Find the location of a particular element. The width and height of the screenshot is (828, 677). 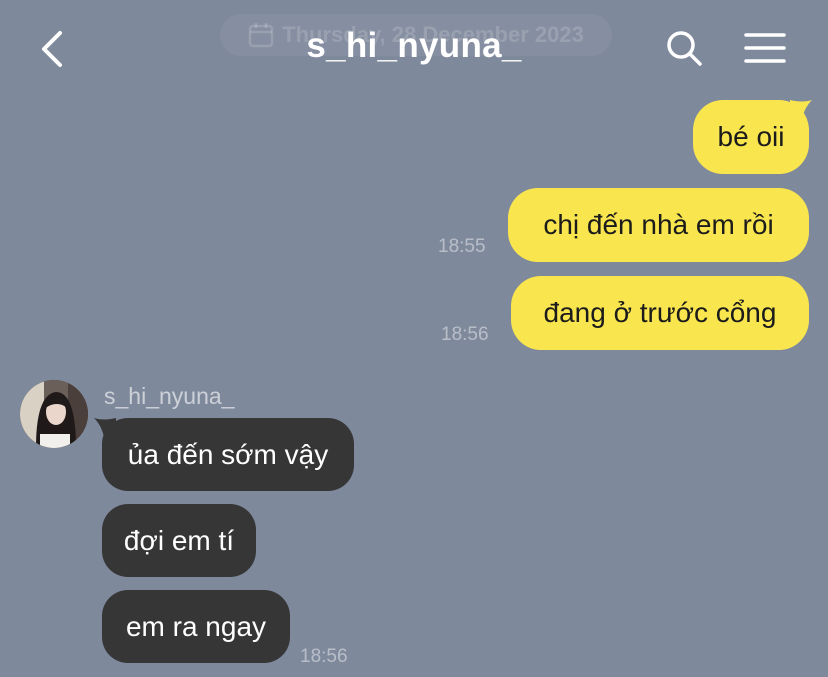

outgoing-message: chị đến nhà em rồi is located at coordinates (658, 225).